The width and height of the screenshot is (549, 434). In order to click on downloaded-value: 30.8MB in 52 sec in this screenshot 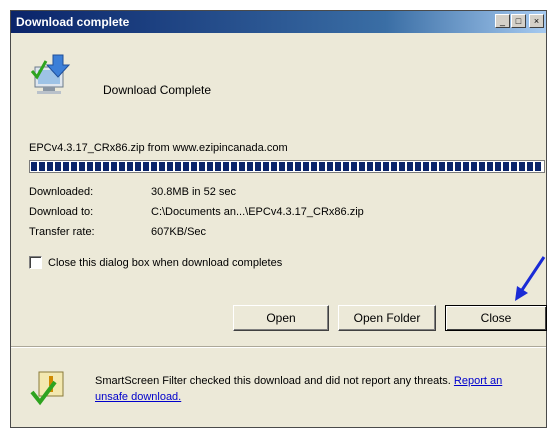, I will do `click(193, 192)`.